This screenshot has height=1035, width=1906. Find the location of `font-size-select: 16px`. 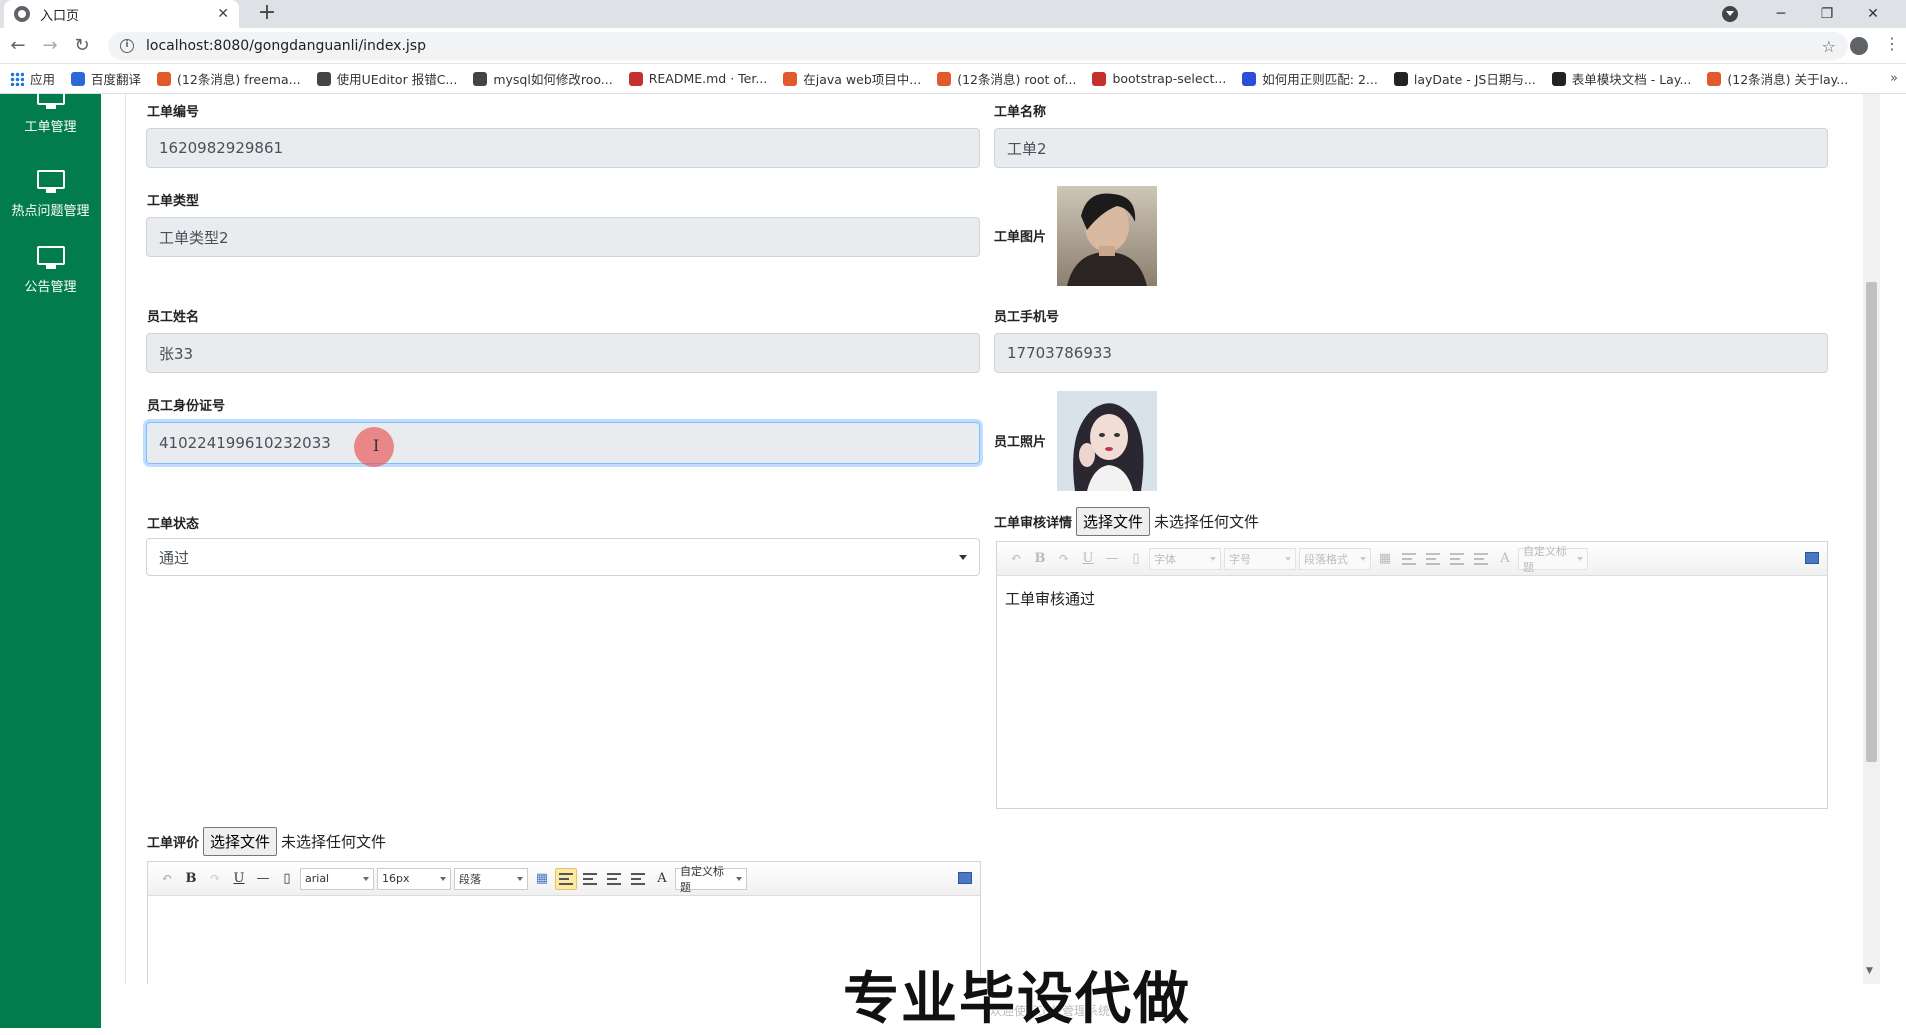

font-size-select: 16px is located at coordinates (414, 878).